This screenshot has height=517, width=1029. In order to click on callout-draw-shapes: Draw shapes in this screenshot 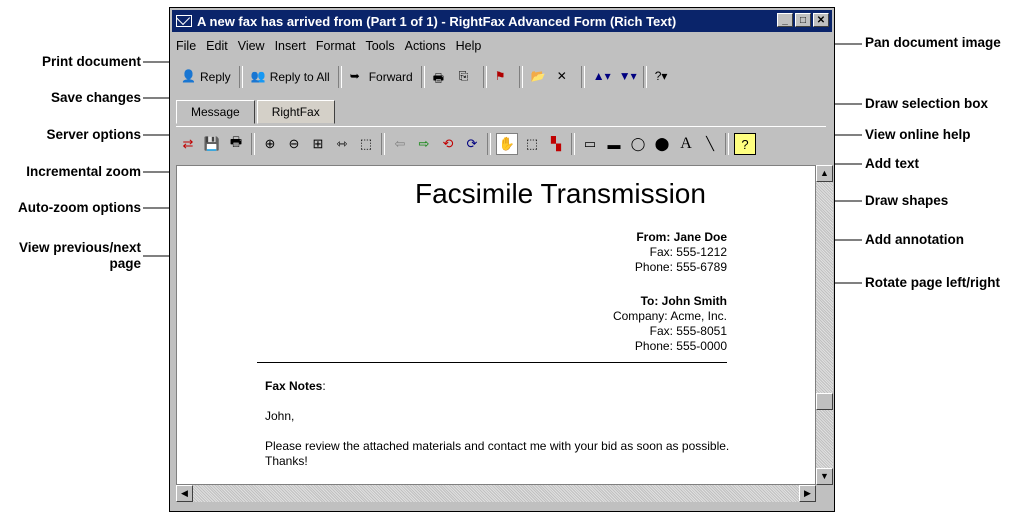, I will do `click(907, 200)`.